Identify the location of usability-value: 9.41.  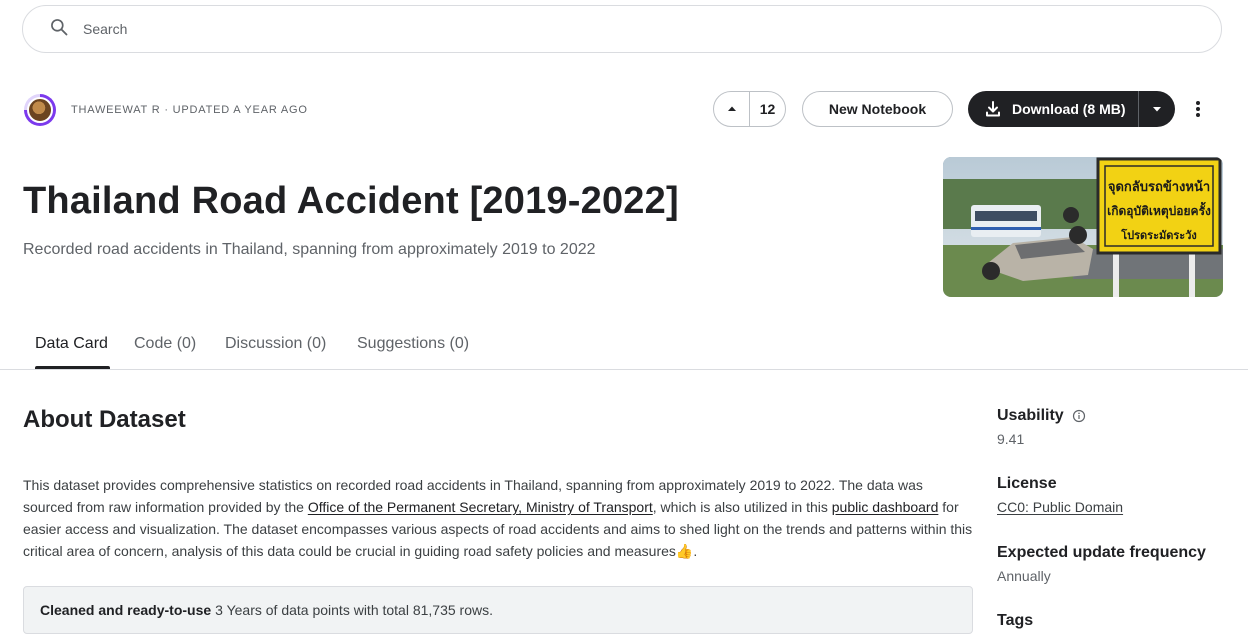
(1011, 439).